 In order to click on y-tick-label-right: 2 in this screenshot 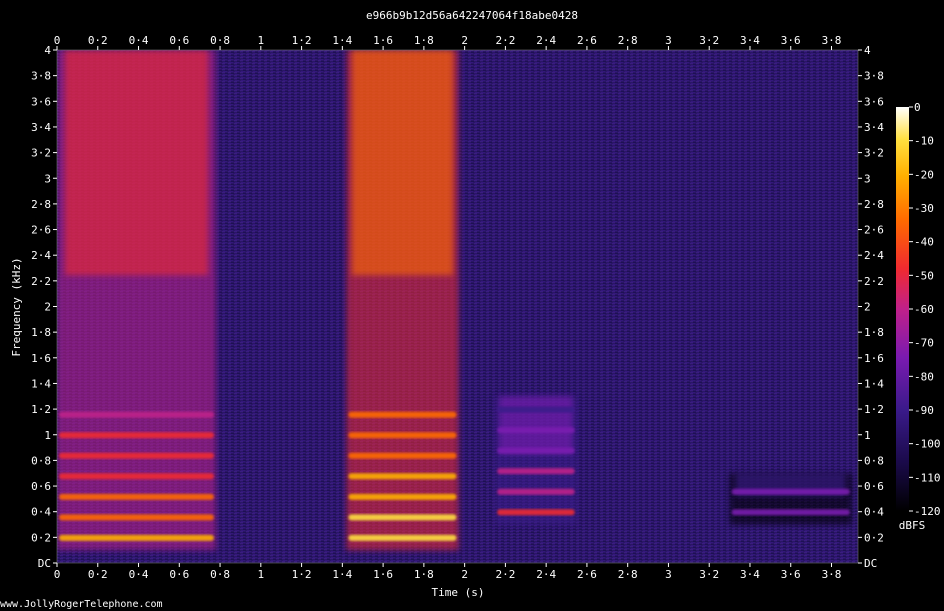, I will do `click(867, 307)`.